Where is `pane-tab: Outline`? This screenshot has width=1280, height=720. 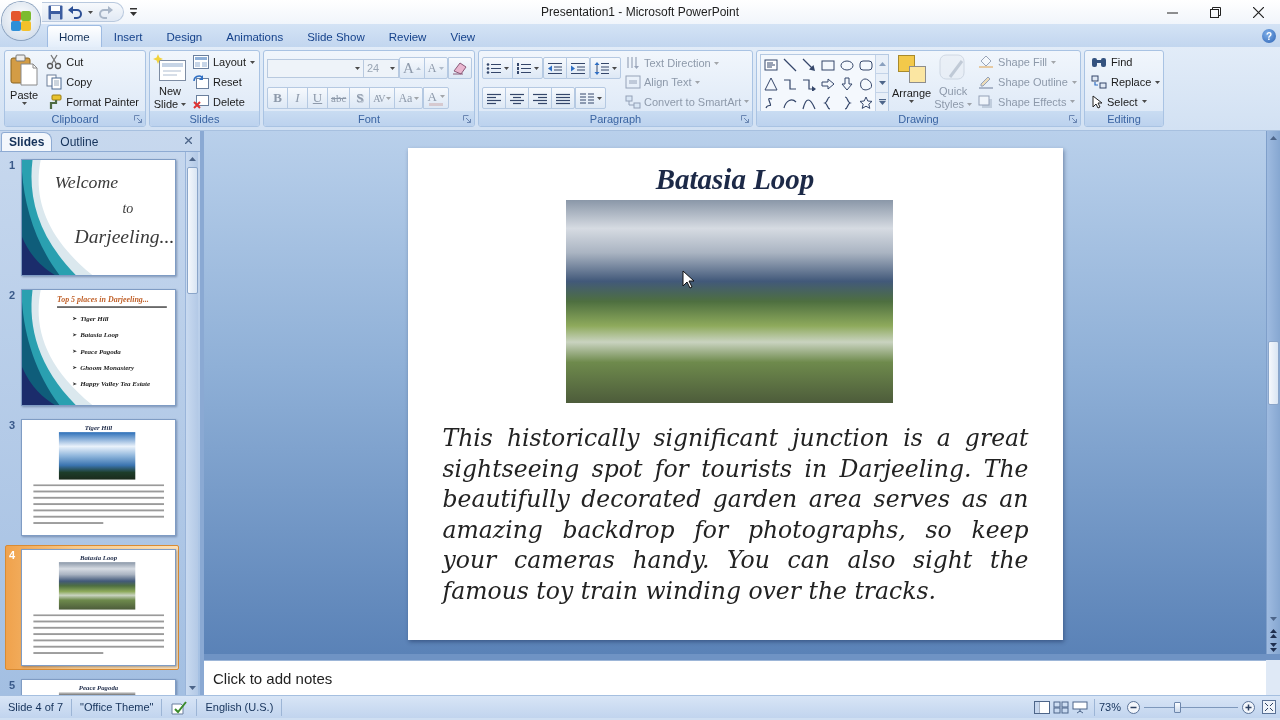
pane-tab: Outline is located at coordinates (79, 141).